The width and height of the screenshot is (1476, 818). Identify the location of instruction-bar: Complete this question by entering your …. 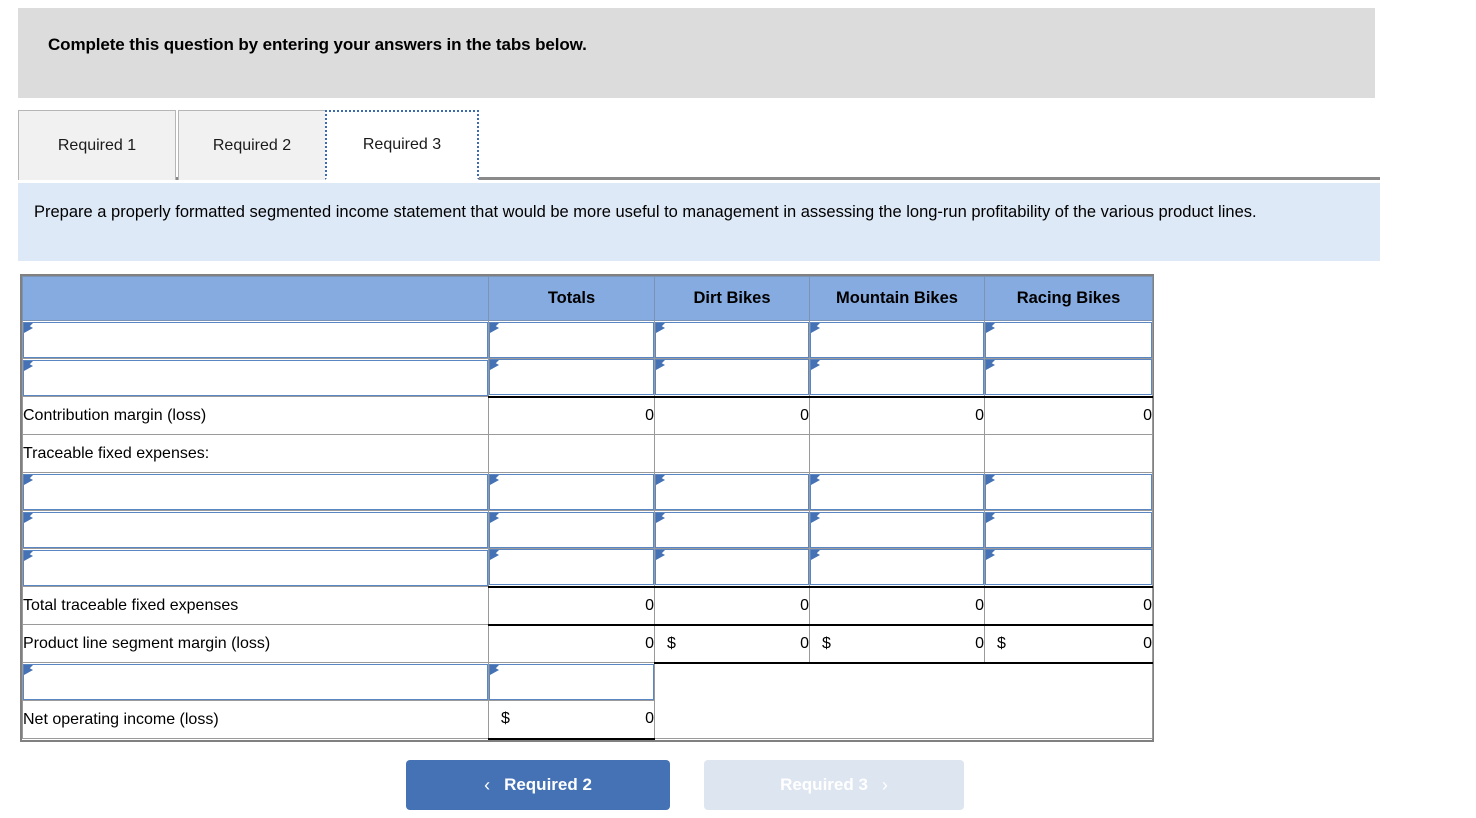
(696, 53).